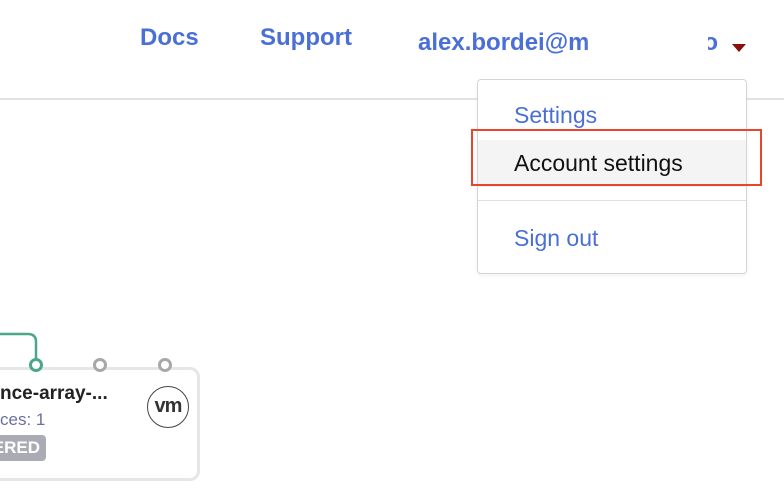 The height and width of the screenshot is (500, 784). Describe the element at coordinates (23, 448) in the screenshot. I see `node-status-badge: ERED` at that location.